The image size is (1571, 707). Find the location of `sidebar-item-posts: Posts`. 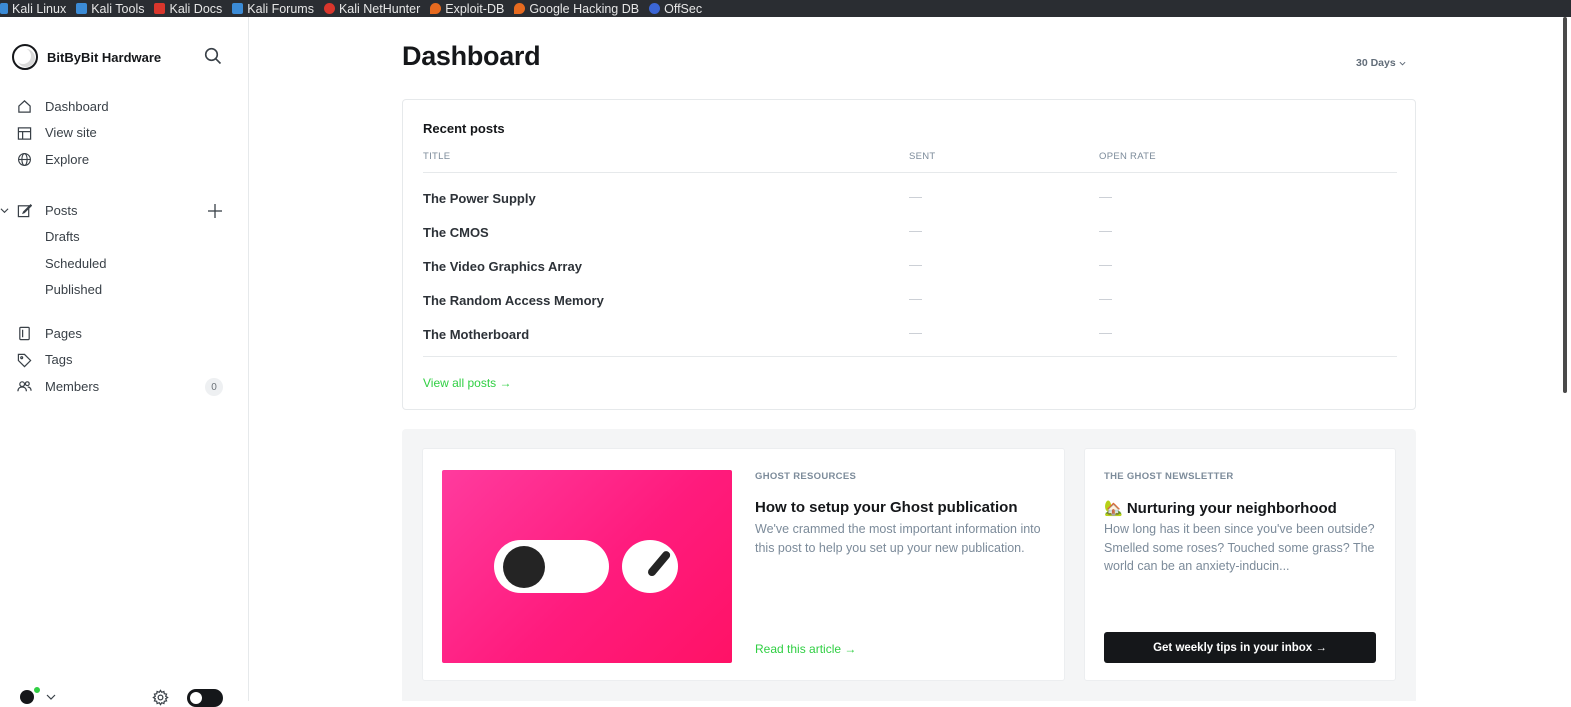

sidebar-item-posts: Posts is located at coordinates (124, 210).